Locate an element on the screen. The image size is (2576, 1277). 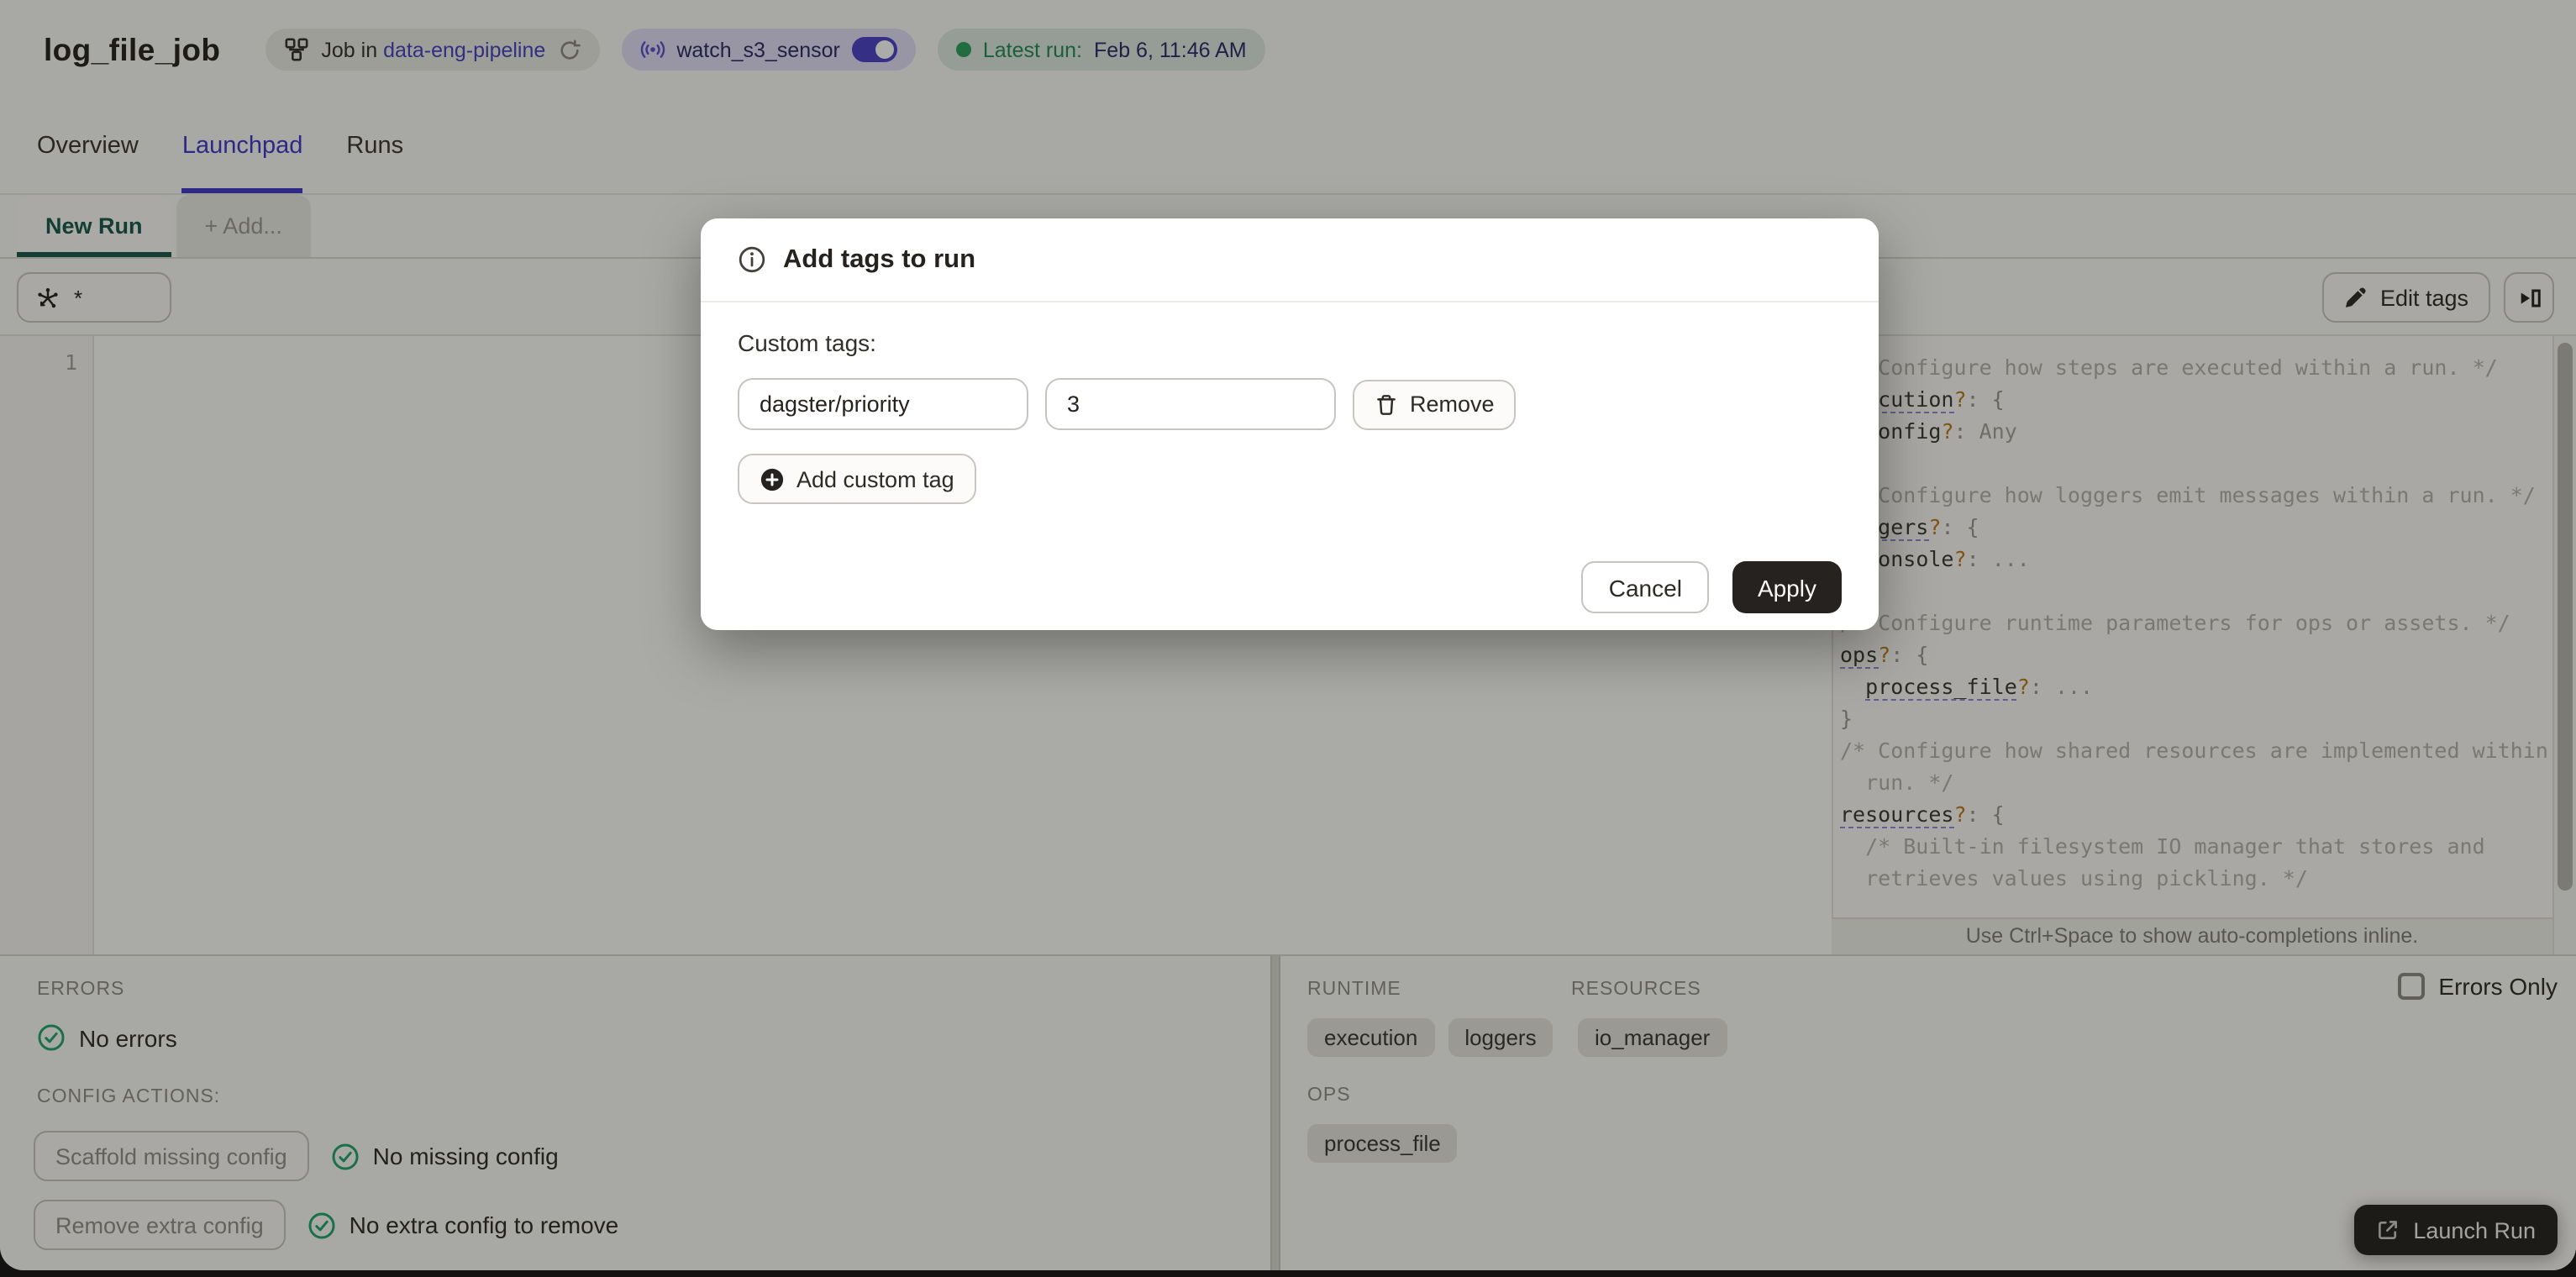
info-icon is located at coordinates (752, 259).